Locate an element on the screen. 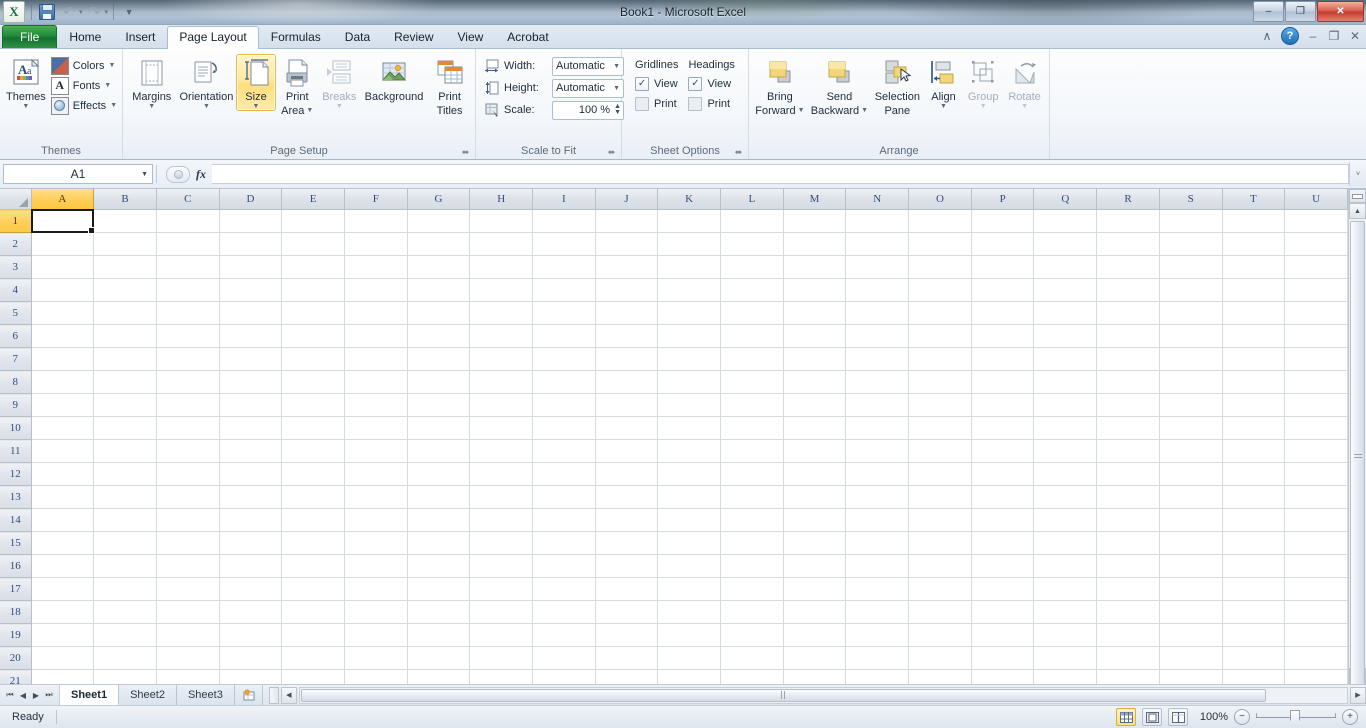  cell-d9 is located at coordinates (251, 405).